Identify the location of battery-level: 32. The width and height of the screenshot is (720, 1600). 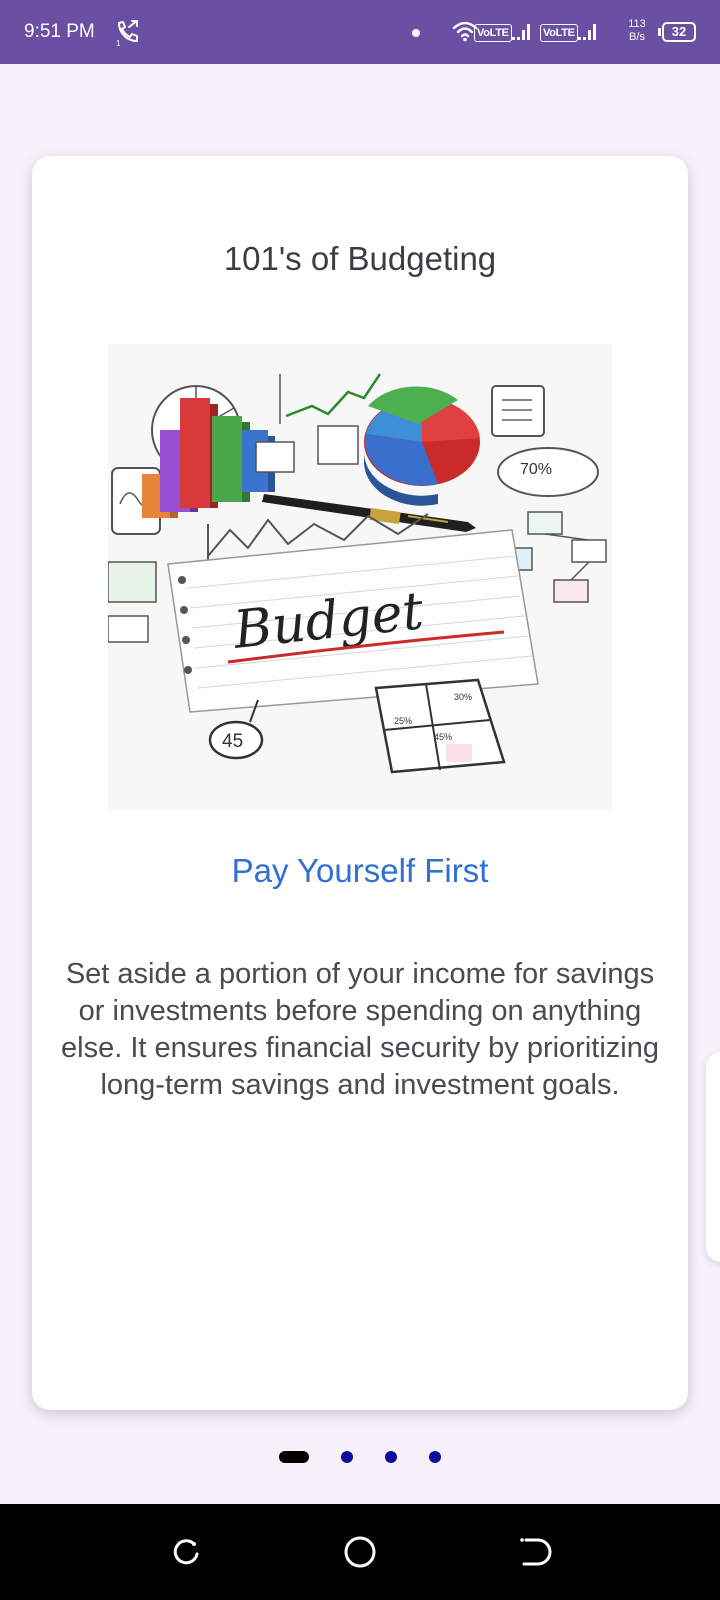
(679, 32).